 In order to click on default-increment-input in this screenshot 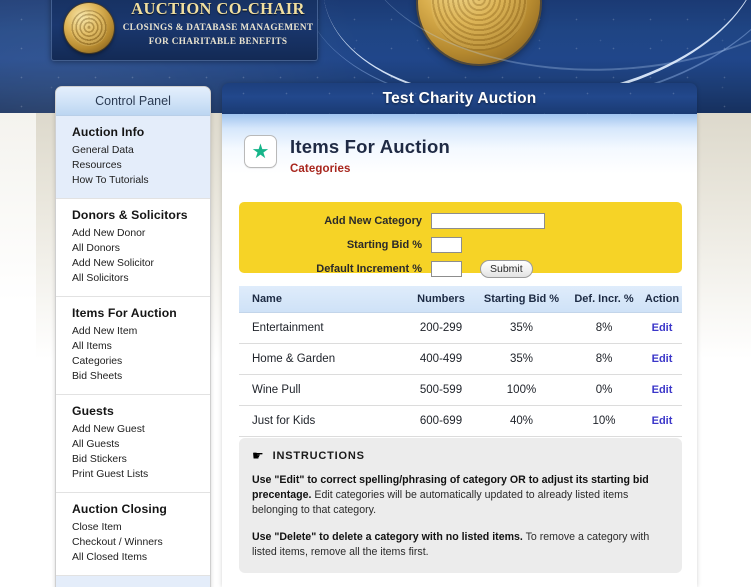, I will do `click(446, 268)`.